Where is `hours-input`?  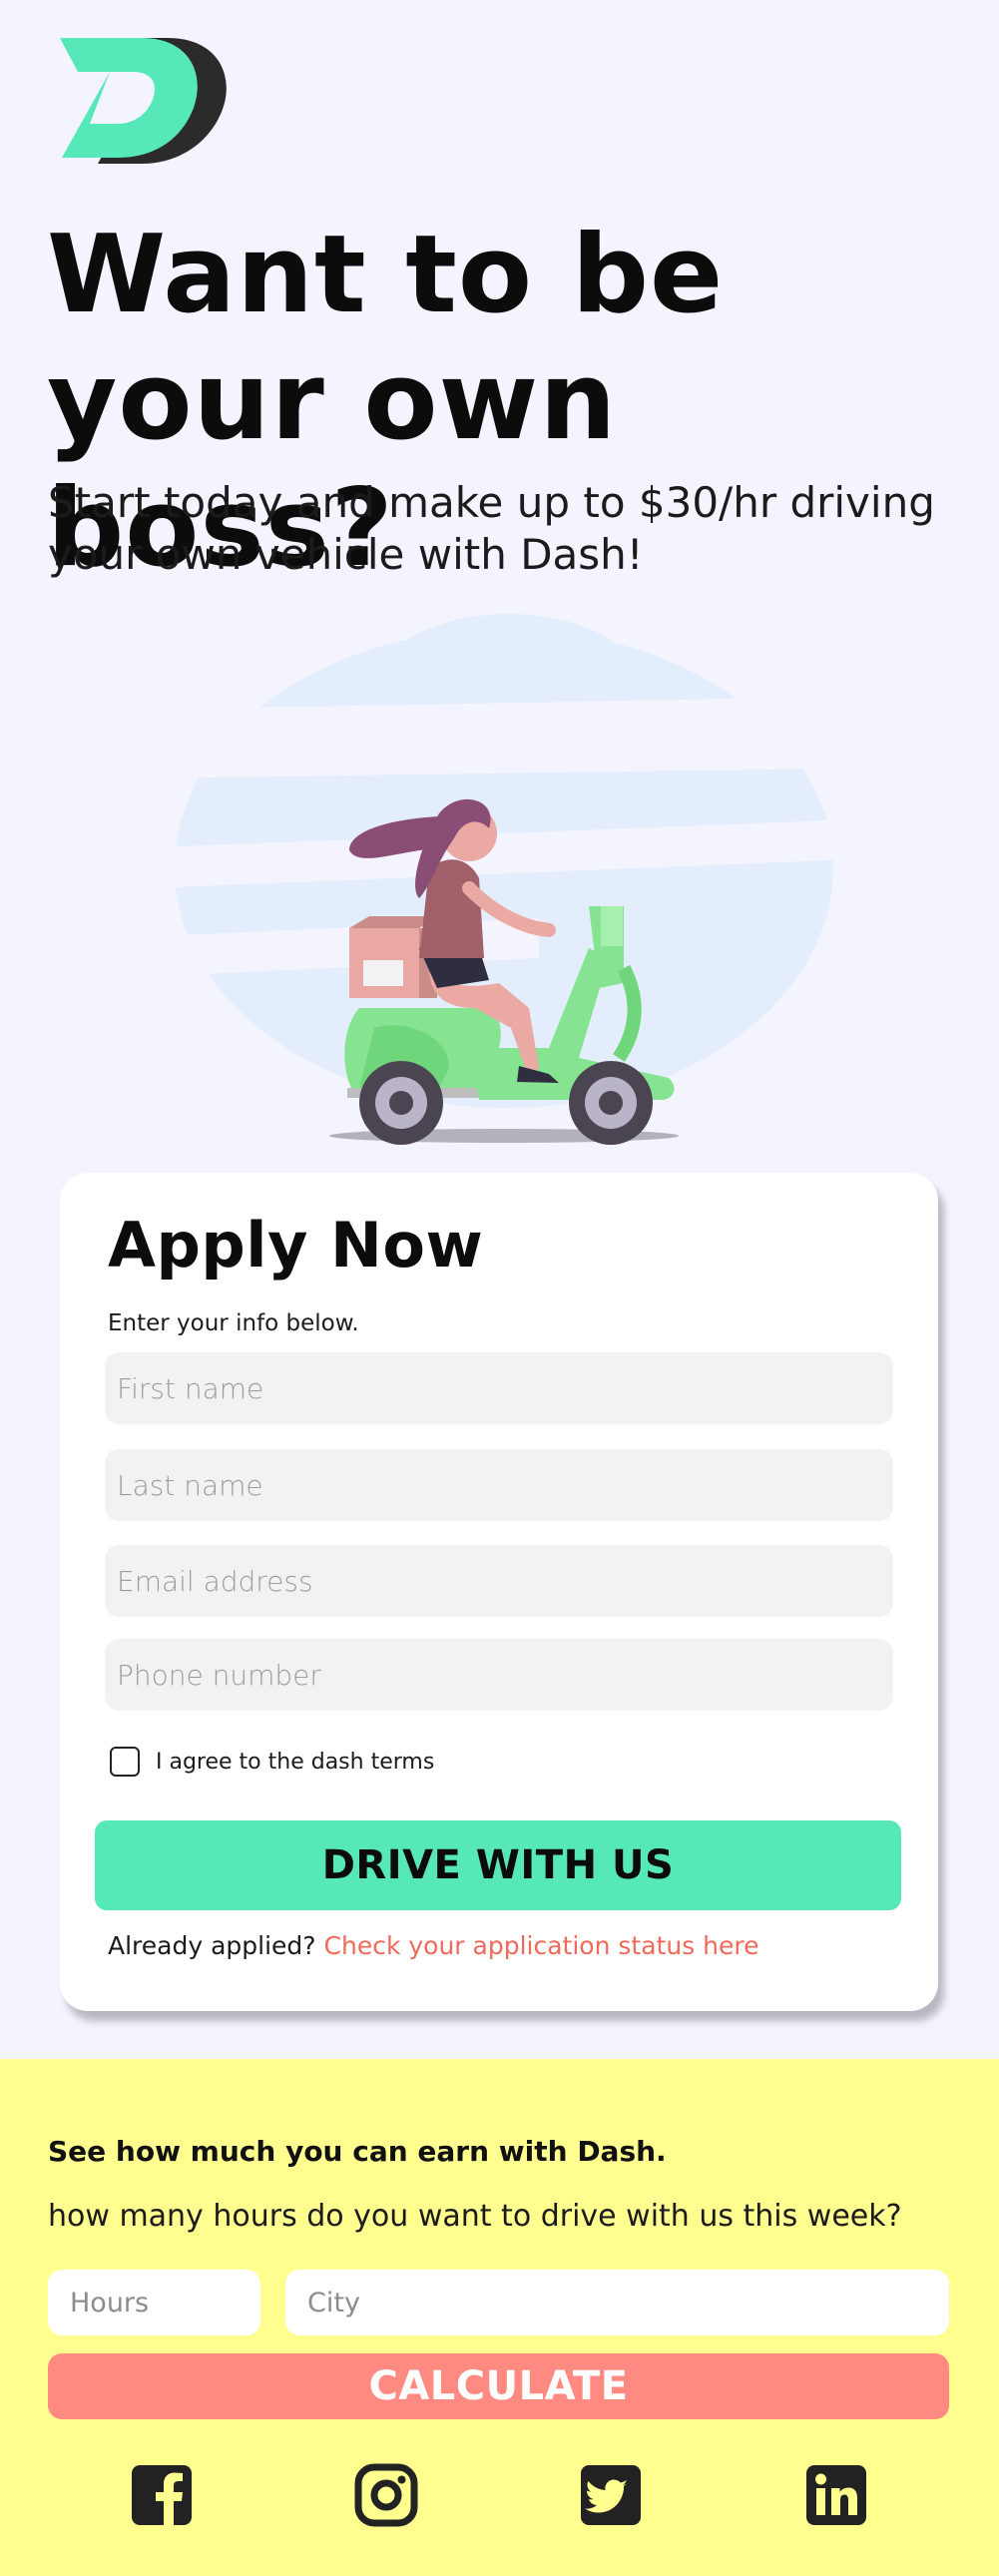 hours-input is located at coordinates (154, 2303).